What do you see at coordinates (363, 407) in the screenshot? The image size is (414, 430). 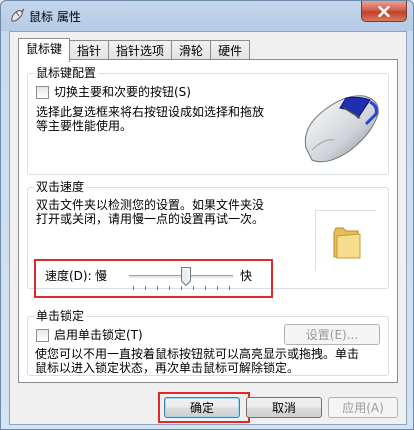 I see `apply-button: 应用(A)` at bounding box center [363, 407].